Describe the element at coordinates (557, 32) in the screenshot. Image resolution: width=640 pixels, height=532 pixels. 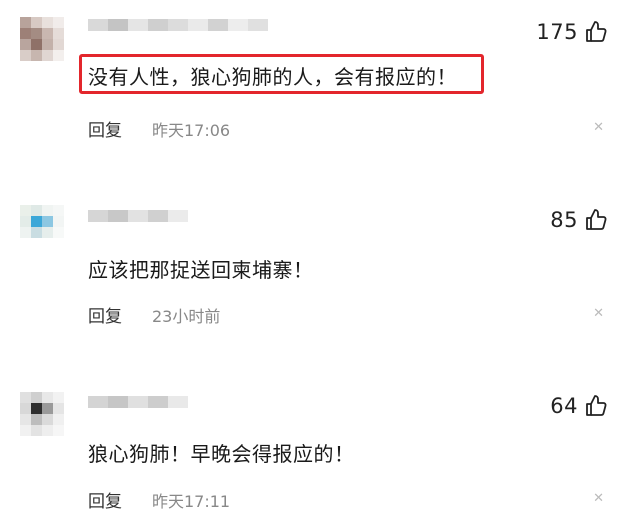
I see `like-count: 175` at that location.